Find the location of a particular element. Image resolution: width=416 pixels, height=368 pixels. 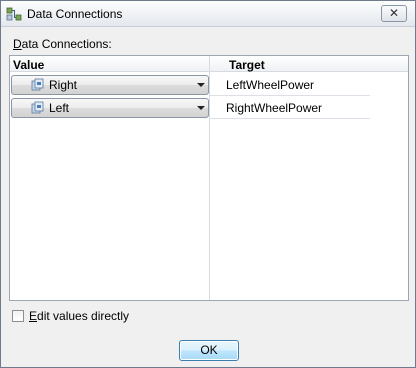

label-text: ata Connections: is located at coordinates (66, 44).